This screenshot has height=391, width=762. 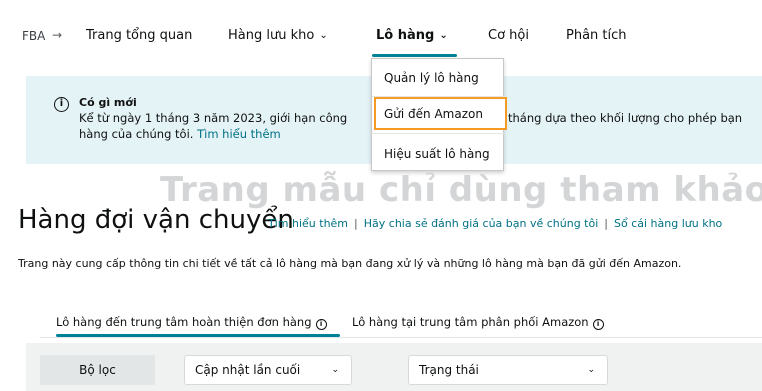 I want to click on tab-distribution-center-shipments: Lô hàng tại trung tâm phân phối Amazon i, so click(x=478, y=322).